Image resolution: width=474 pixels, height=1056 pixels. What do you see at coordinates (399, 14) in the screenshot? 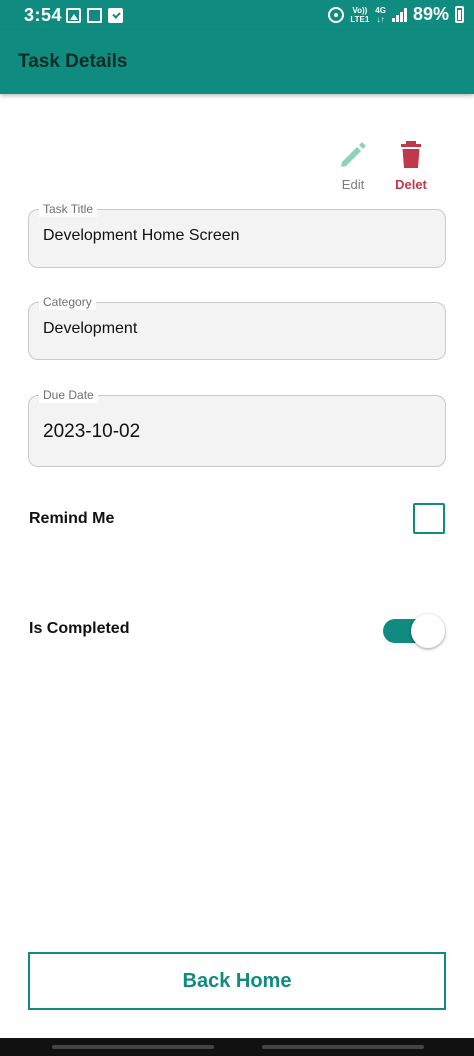
I see `signal-strength-icon` at bounding box center [399, 14].